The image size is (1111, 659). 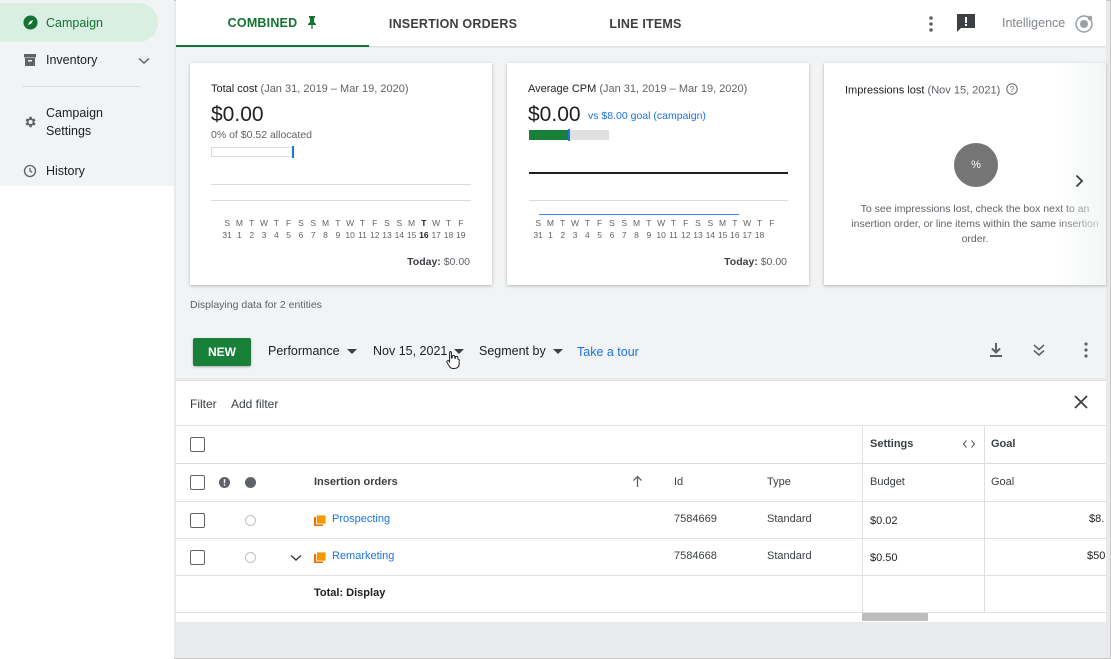 I want to click on intelligence-icon, so click(x=1084, y=24).